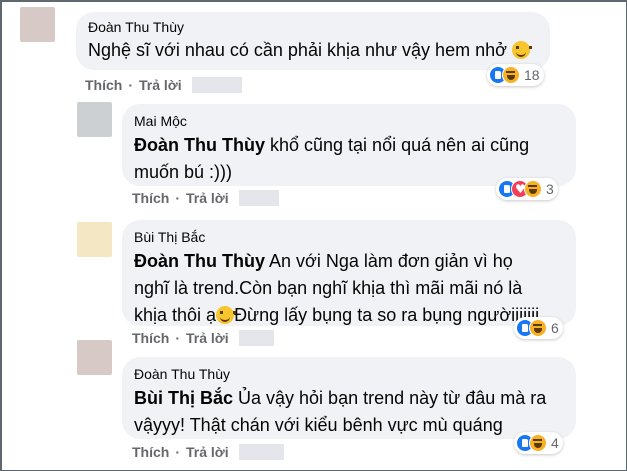 This screenshot has height=471, width=627. What do you see at coordinates (397, 145) in the screenshot?
I see `comment-text-line: khổ cũng tại nổi quá nên ai cũng` at bounding box center [397, 145].